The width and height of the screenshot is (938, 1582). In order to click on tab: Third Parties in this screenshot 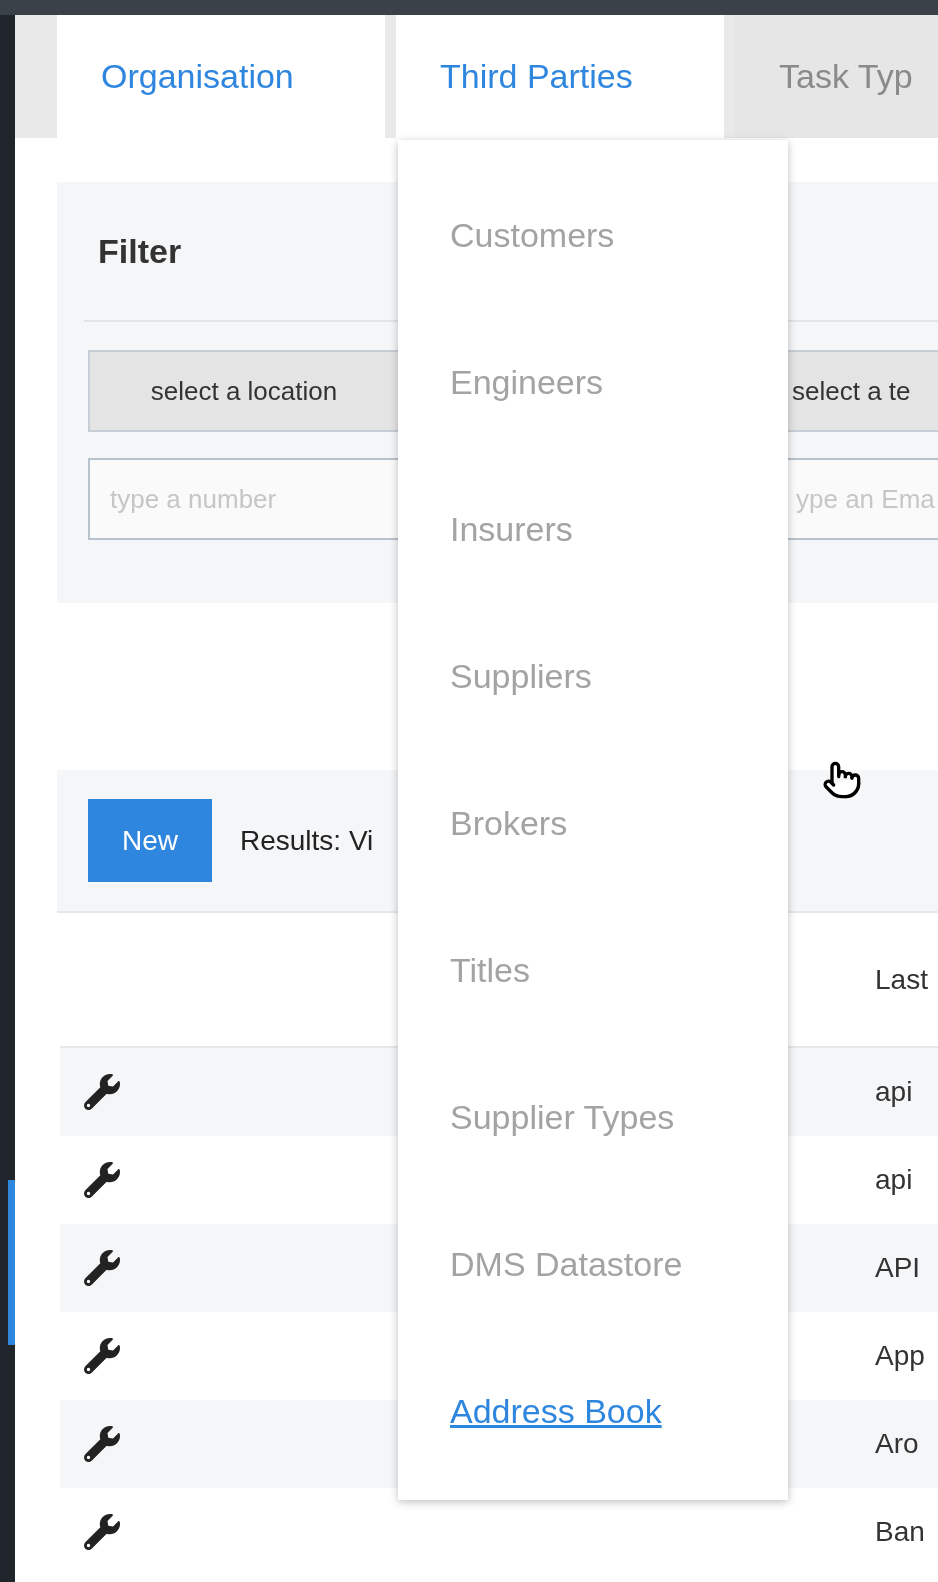, I will do `click(560, 76)`.